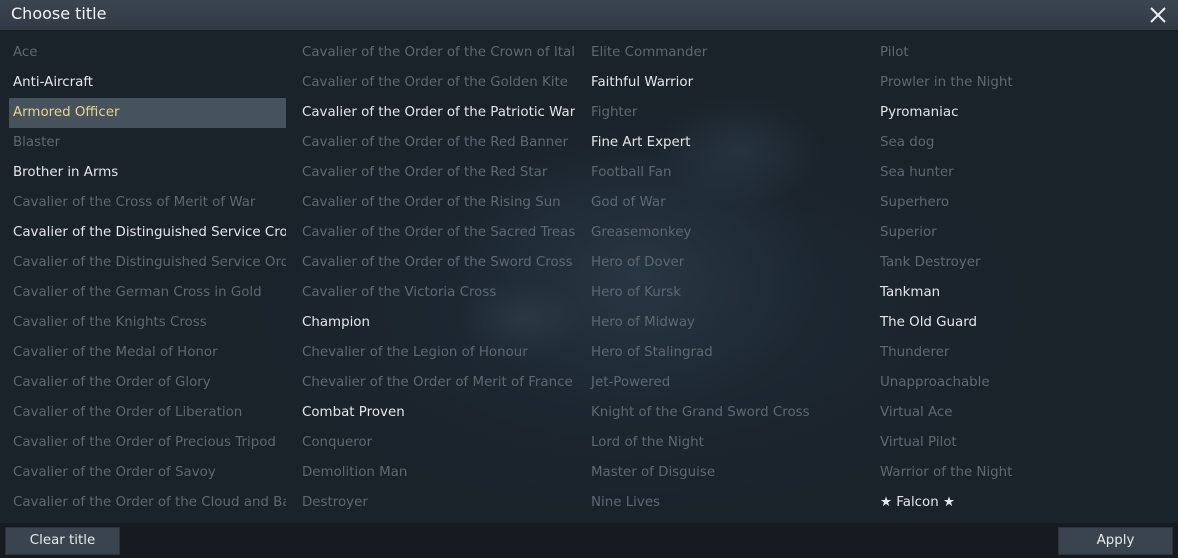 This screenshot has width=1178, height=558. Describe the element at coordinates (147, 83) in the screenshot. I see `title-item: Anti-Aircraft` at that location.